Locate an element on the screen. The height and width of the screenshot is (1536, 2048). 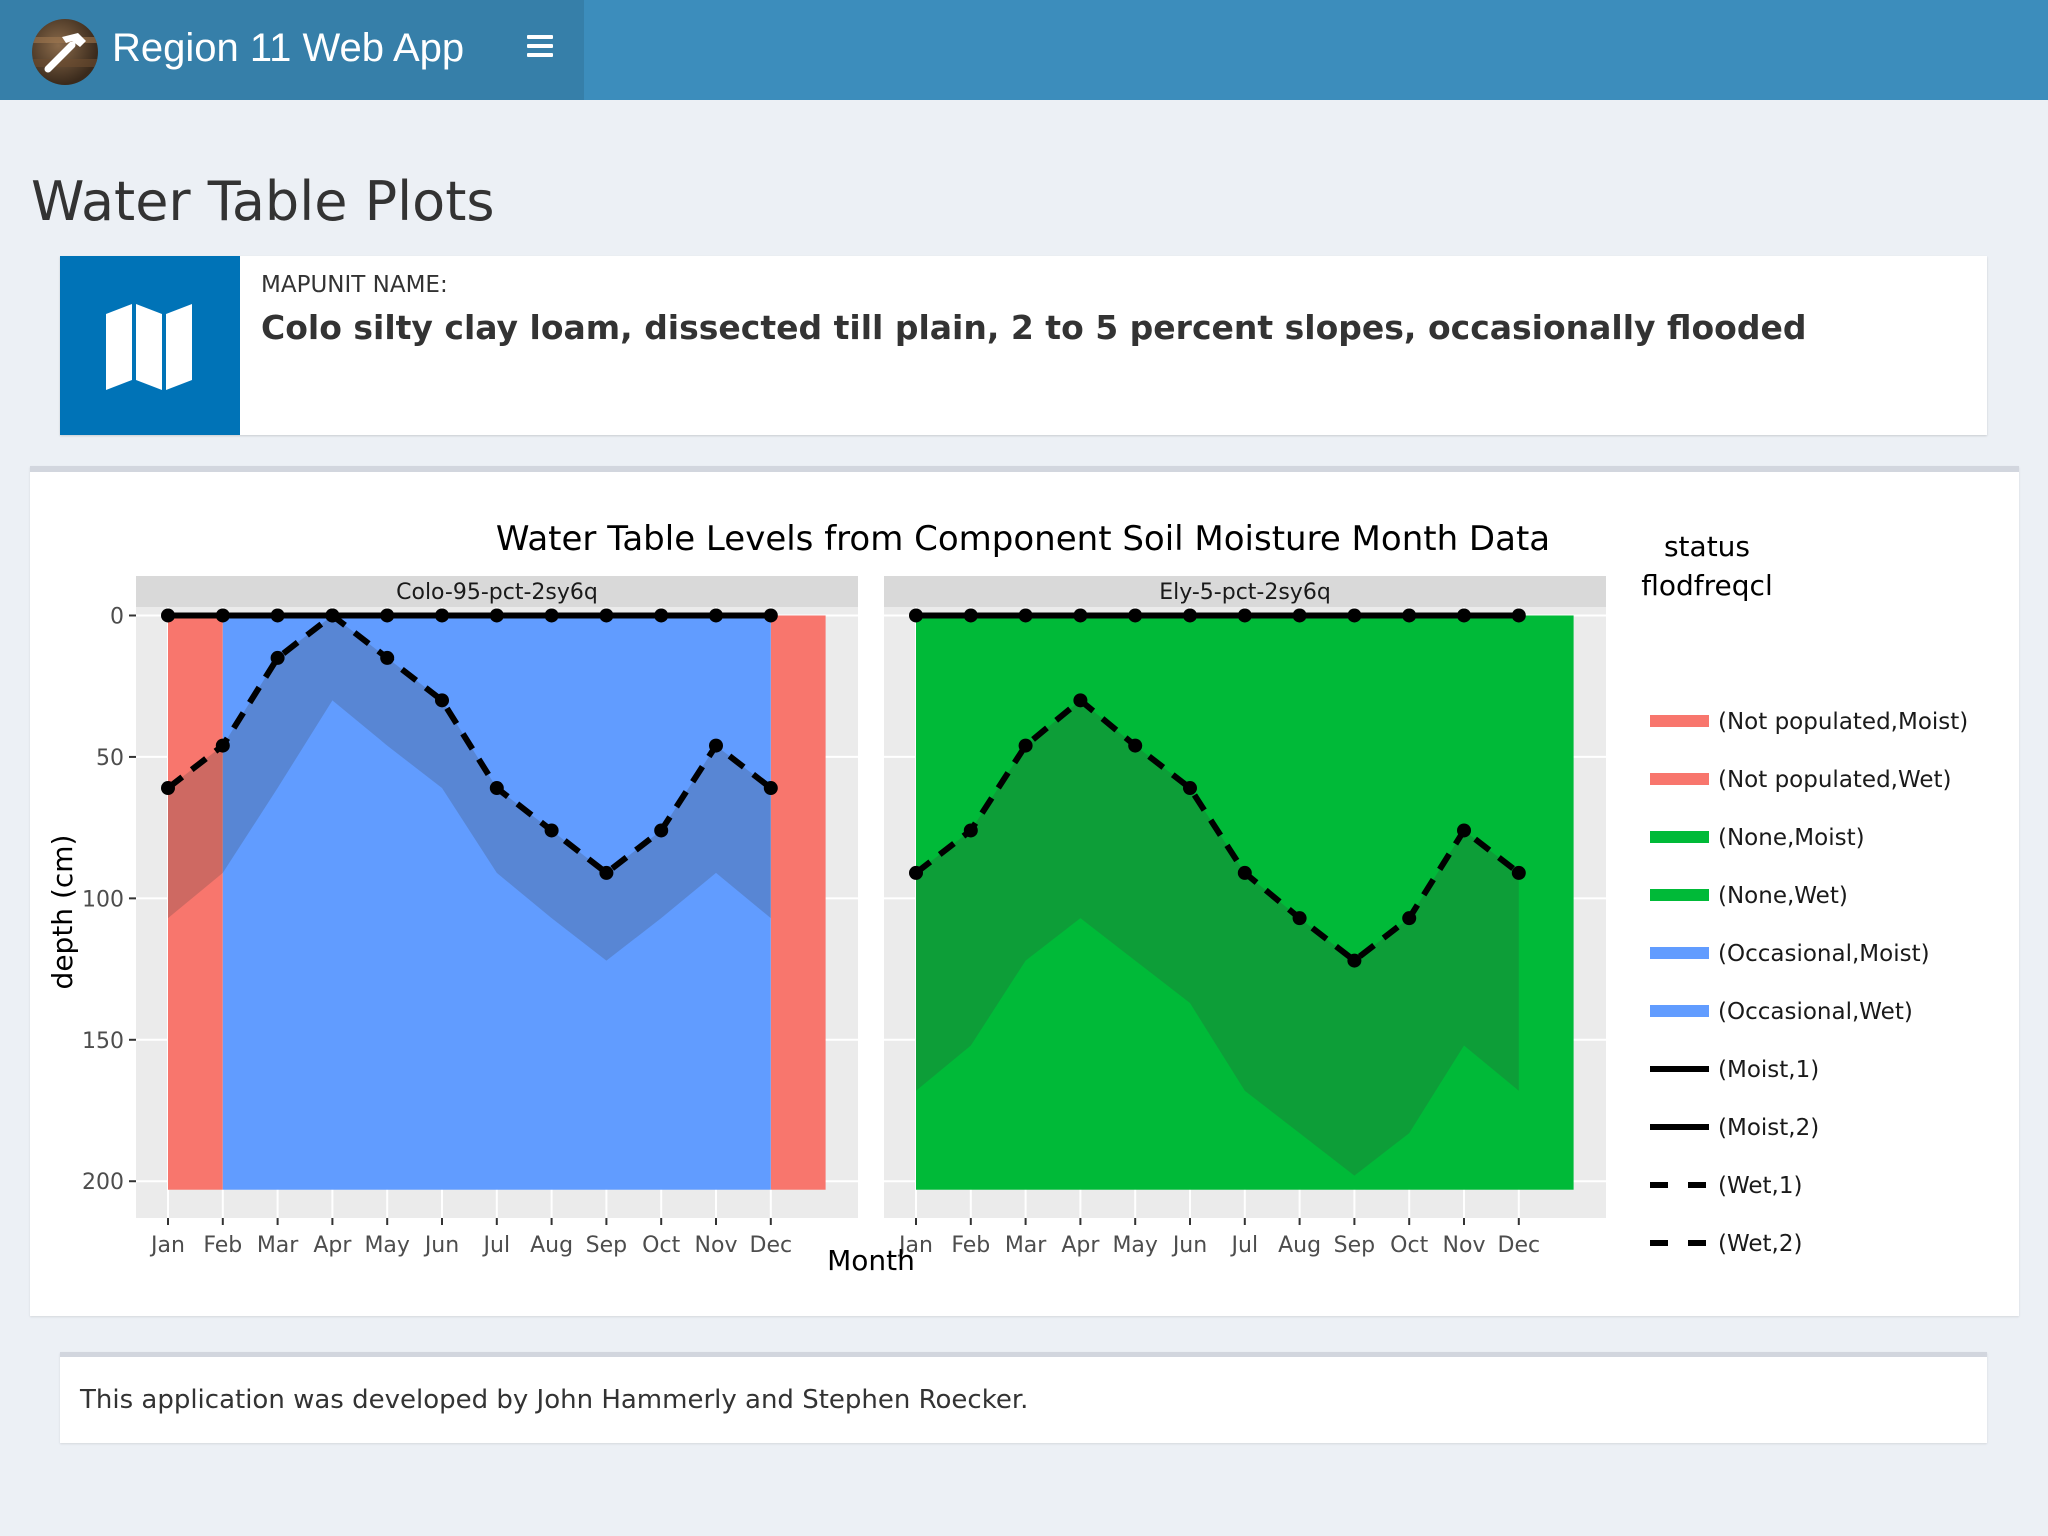
legend-item-label: (Wet,1) is located at coordinates (1760, 1186).